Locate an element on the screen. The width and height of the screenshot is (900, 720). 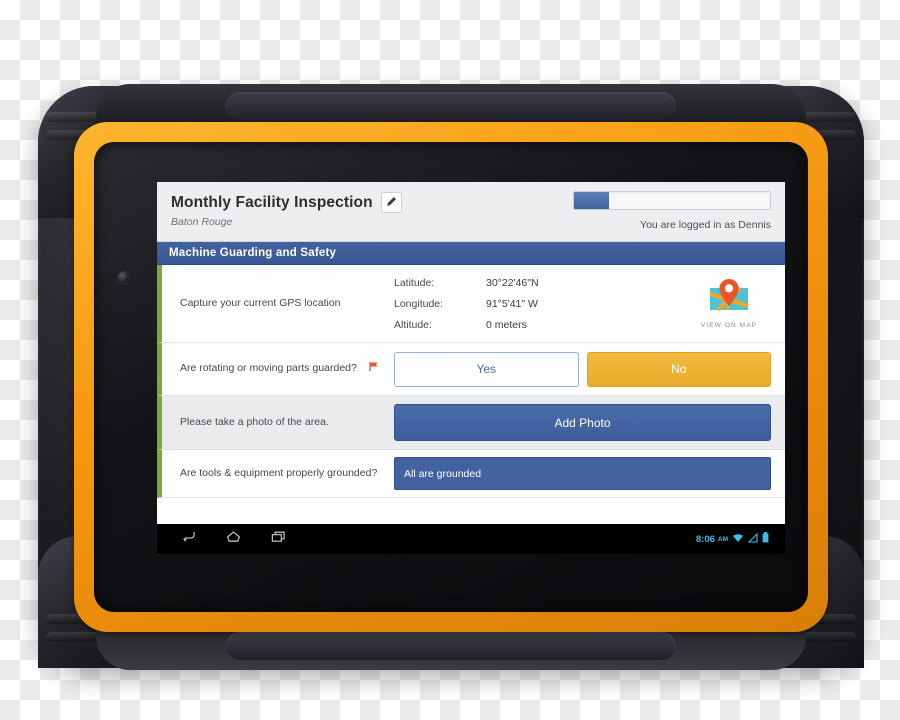
grounded-answer-field: All are grounded is located at coordinates (582, 473).